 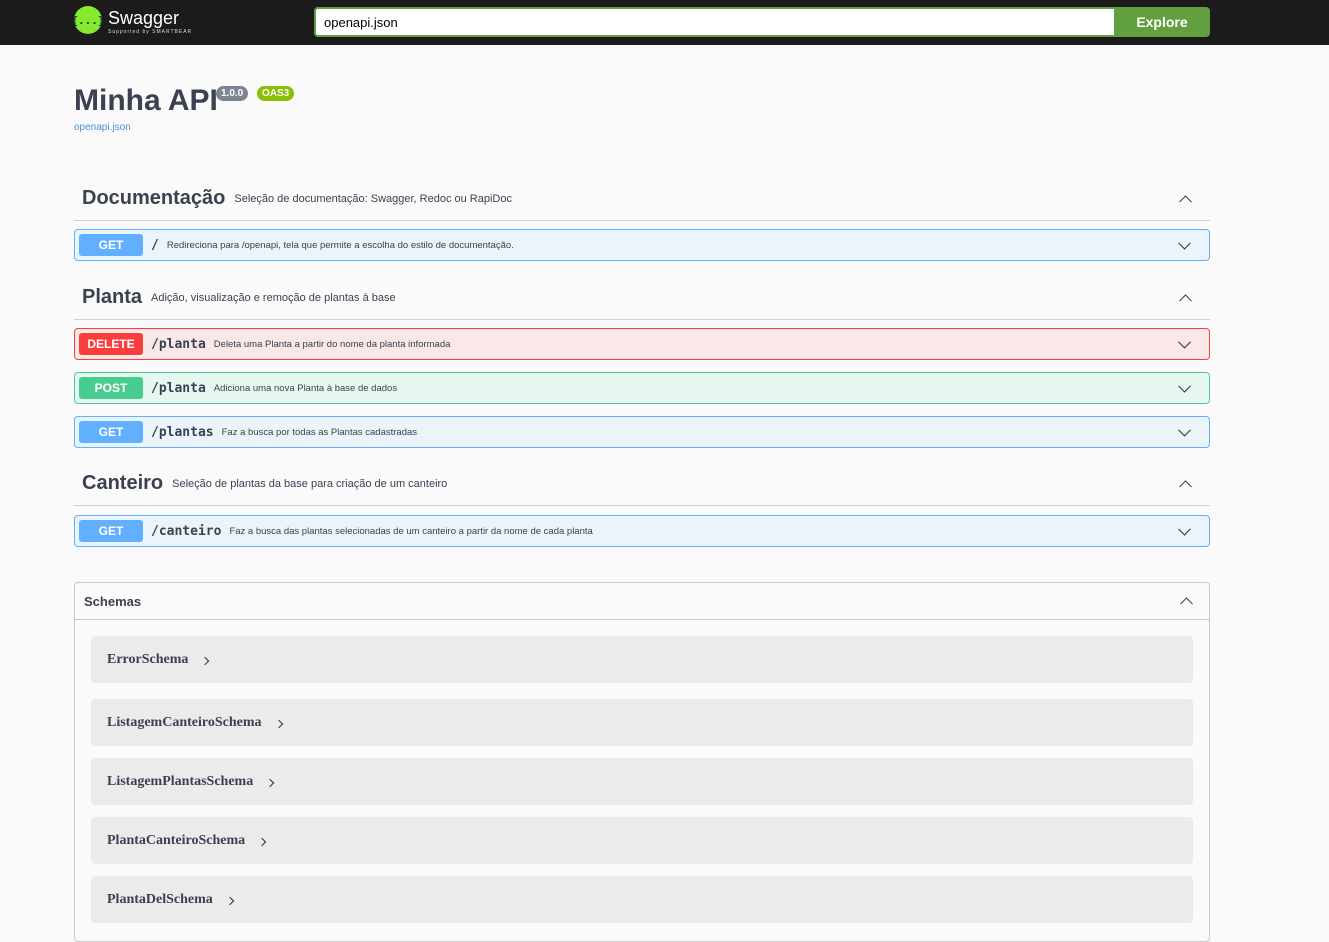 What do you see at coordinates (113, 601) in the screenshot?
I see `schemas-title: Schemas` at bounding box center [113, 601].